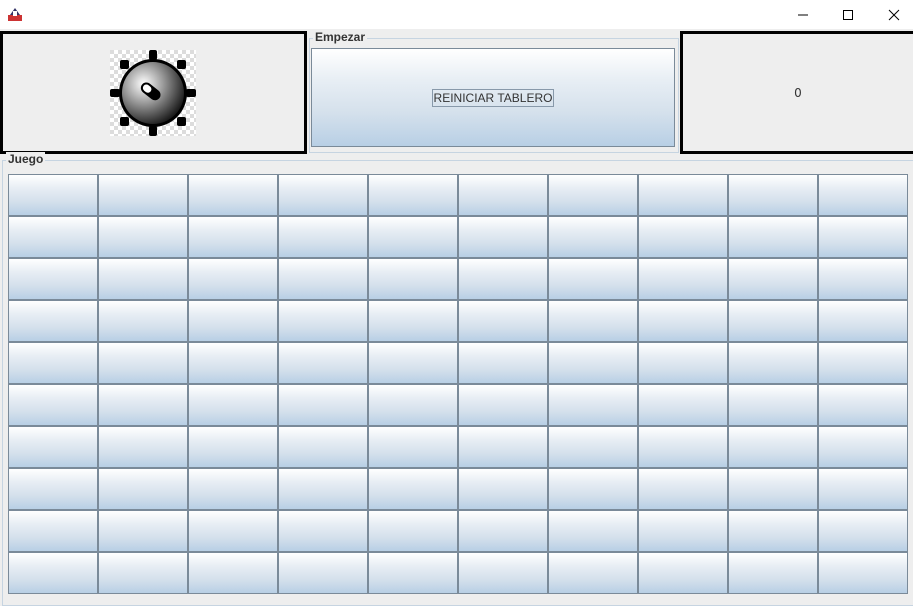  Describe the element at coordinates (892, 14) in the screenshot. I see `close-button` at that location.